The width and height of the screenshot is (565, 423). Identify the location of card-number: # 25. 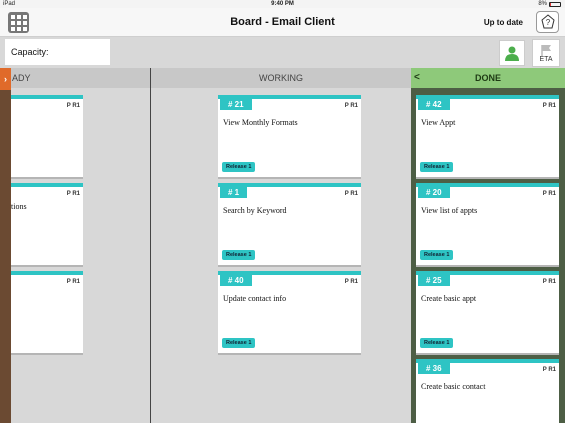
(434, 280).